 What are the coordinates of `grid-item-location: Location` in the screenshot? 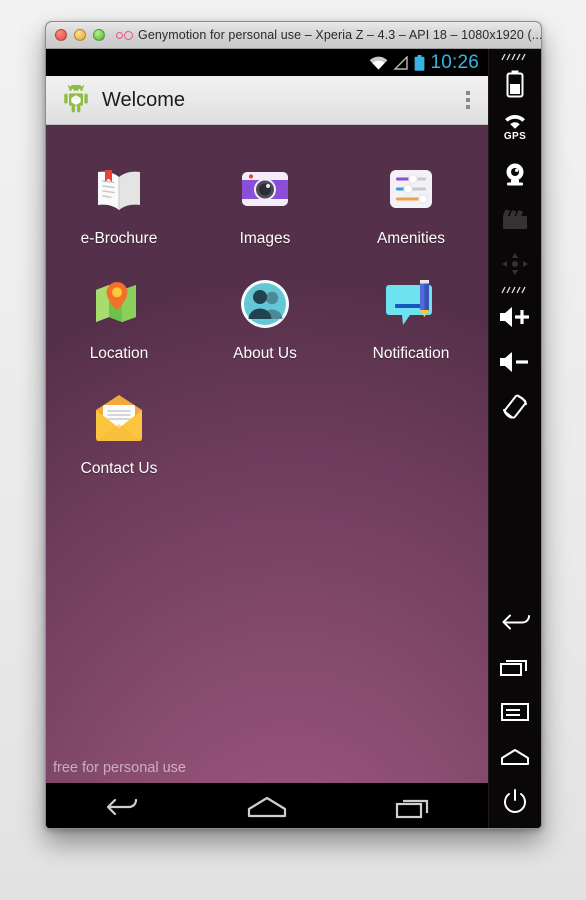 It's located at (119, 312).